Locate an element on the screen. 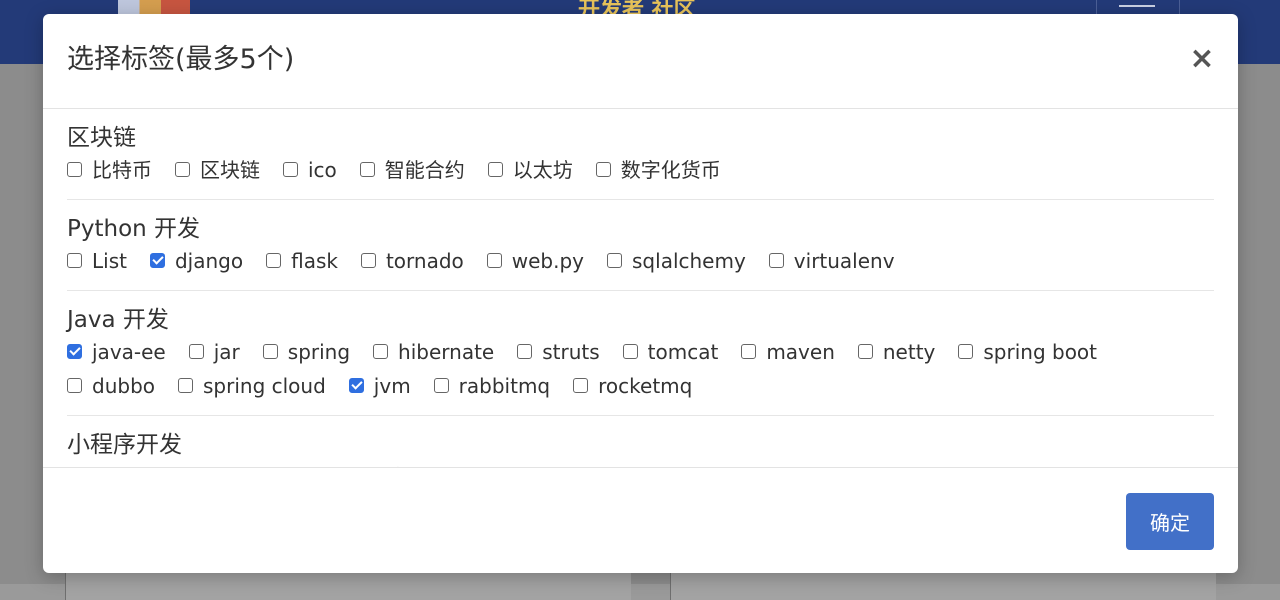  tag-option-label: ico is located at coordinates (322, 169).